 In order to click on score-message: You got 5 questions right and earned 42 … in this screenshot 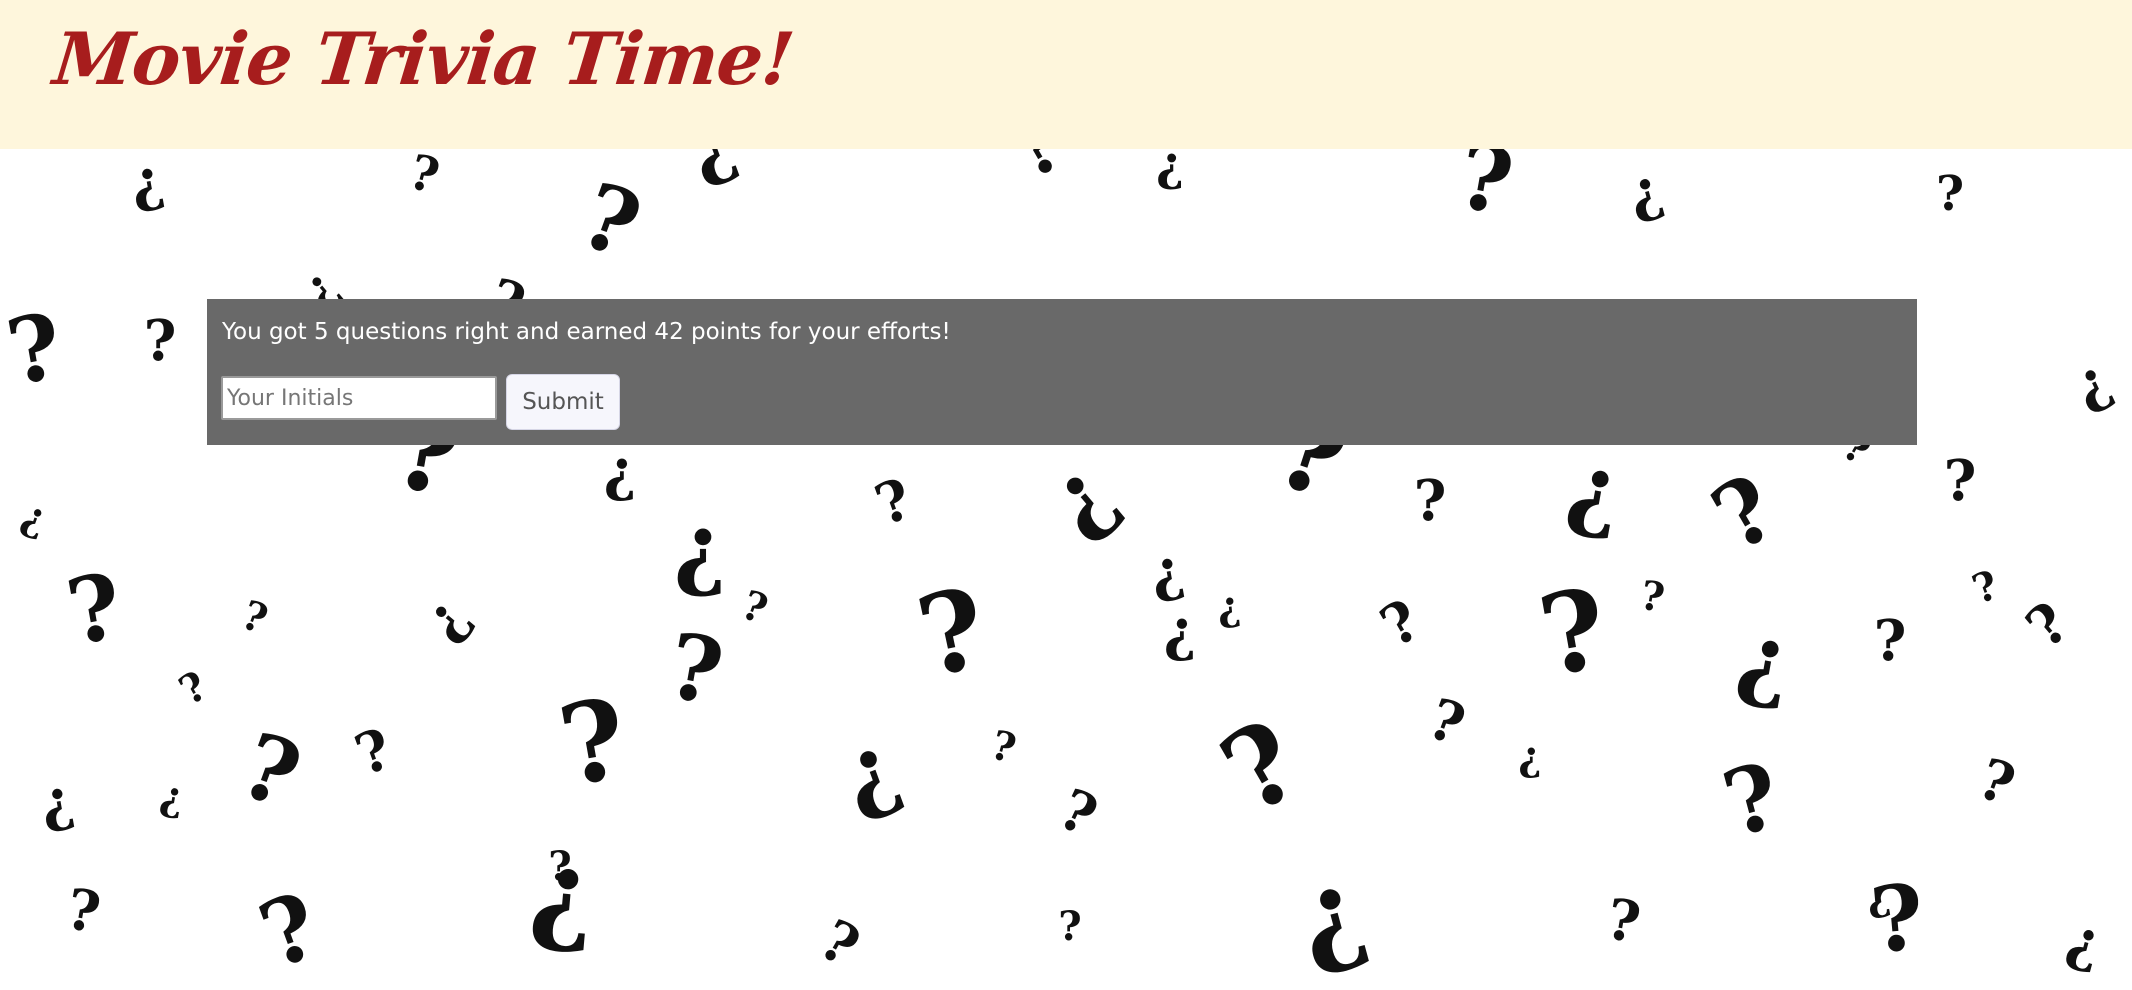, I will do `click(586, 332)`.